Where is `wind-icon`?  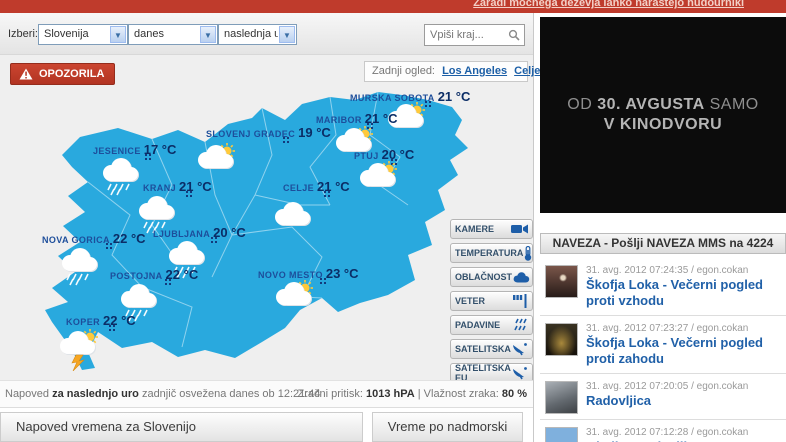
wind-icon is located at coordinates (520, 301).